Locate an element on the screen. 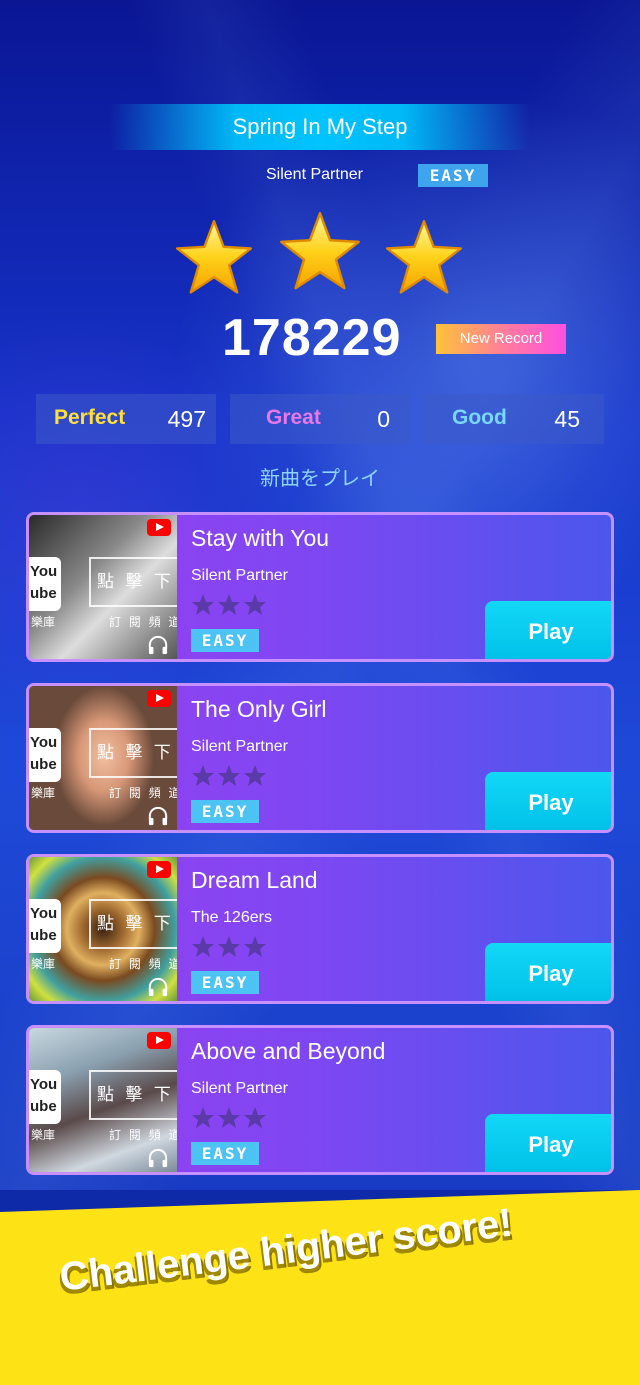 The height and width of the screenshot is (1385, 640). stat-great: Great 0 is located at coordinates (320, 419).